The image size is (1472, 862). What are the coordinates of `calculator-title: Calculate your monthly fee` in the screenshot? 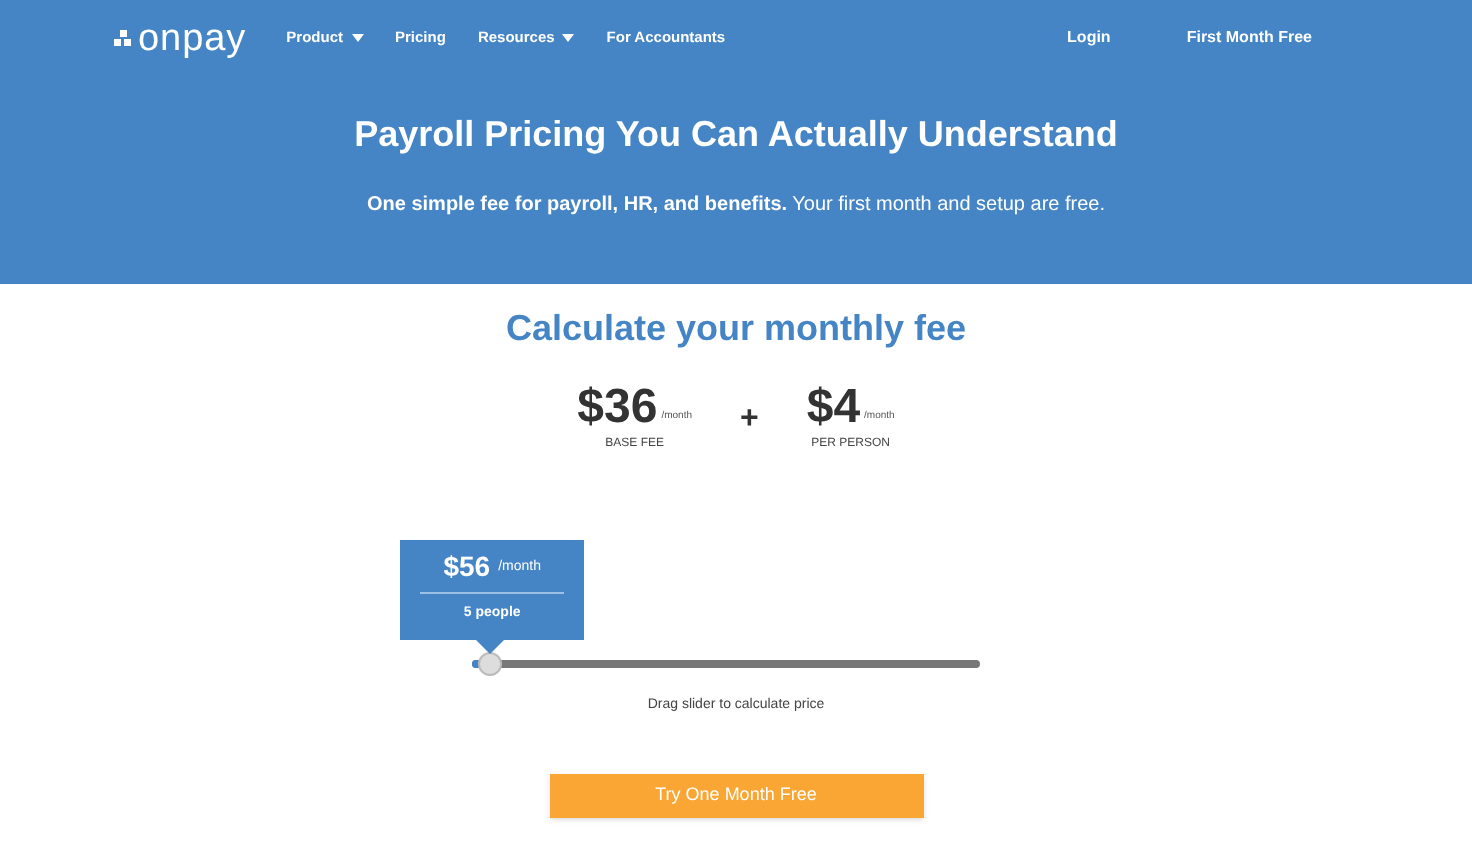 It's located at (736, 329).